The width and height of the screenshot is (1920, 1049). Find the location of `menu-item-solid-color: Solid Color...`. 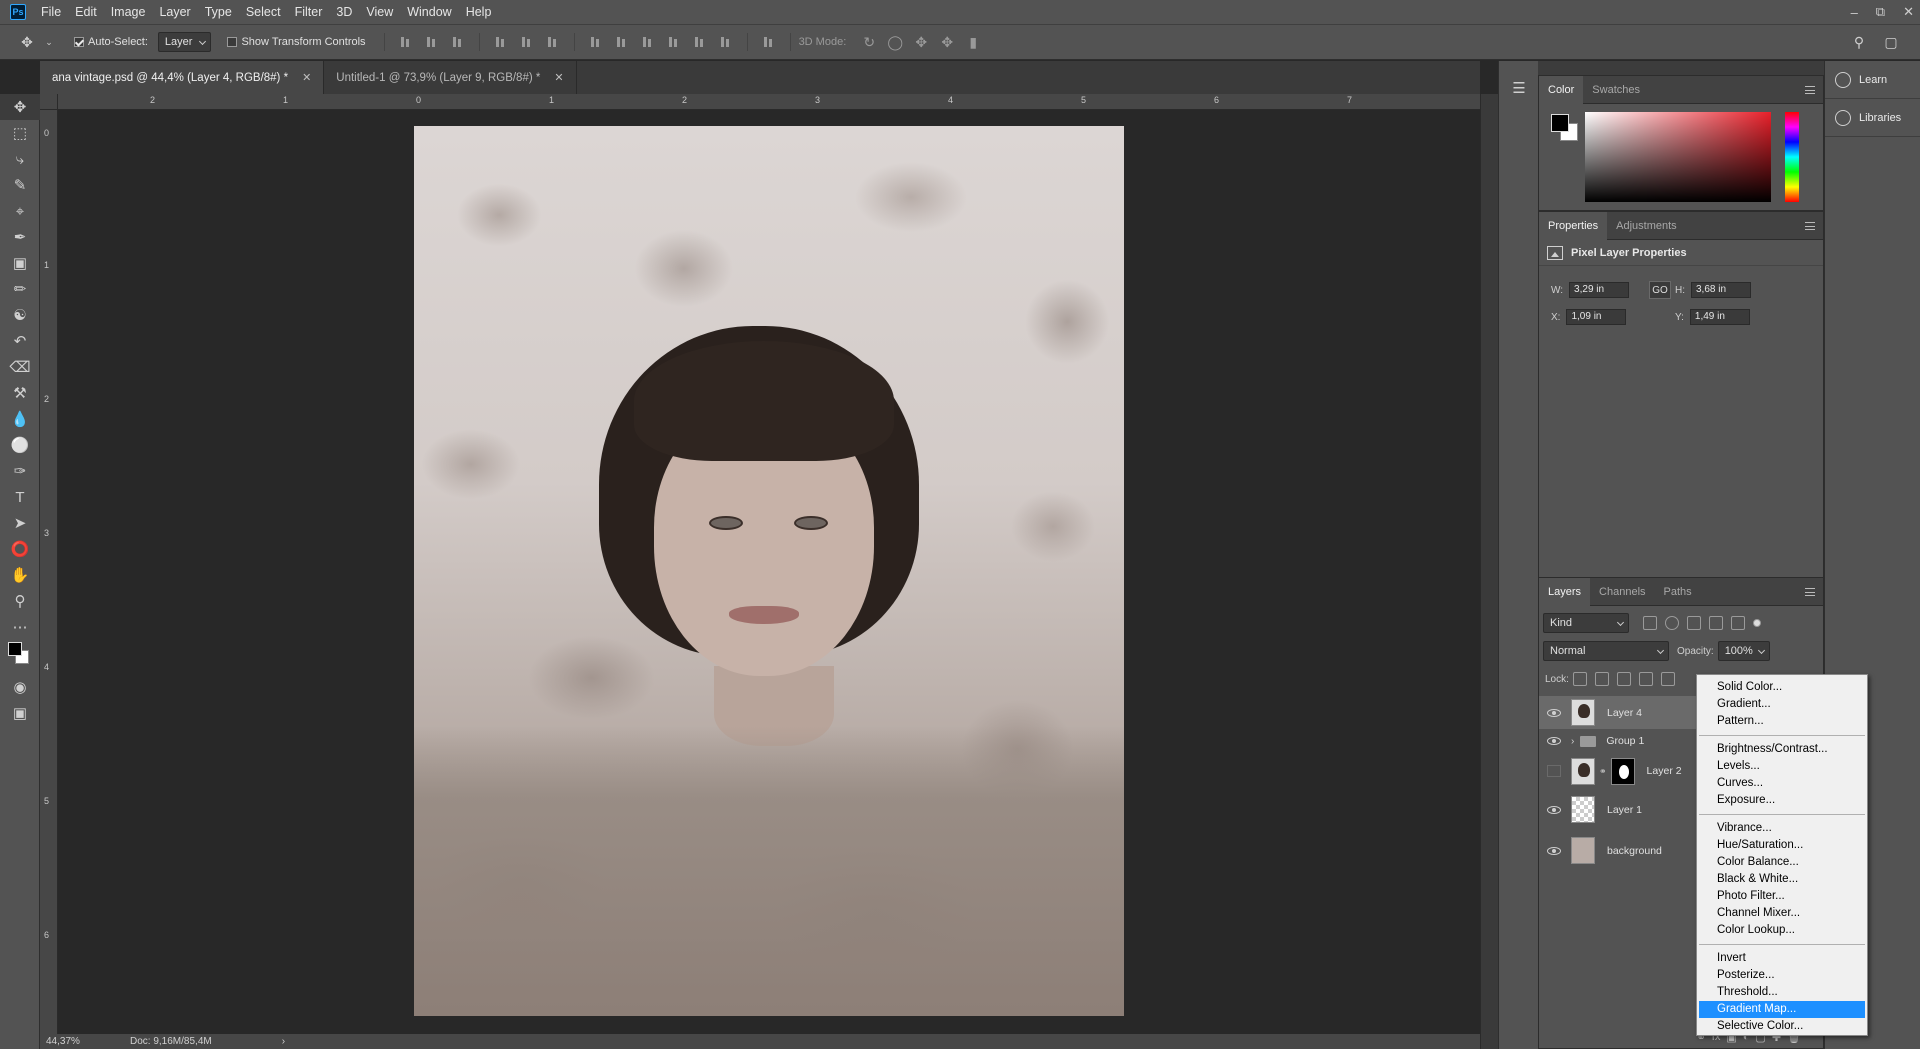

menu-item-solid-color: Solid Color... is located at coordinates (1782, 687).